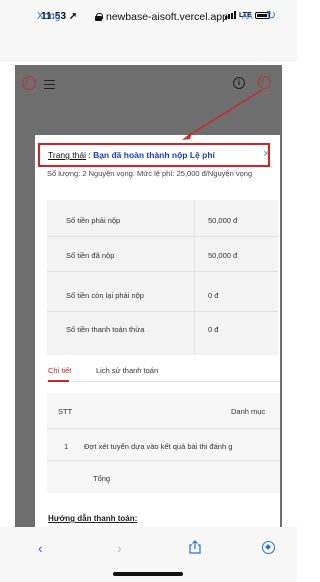  Describe the element at coordinates (162, 329) in the screenshot. I see `fee-row: Số tiền thanh toán thừa 0 đ` at that location.